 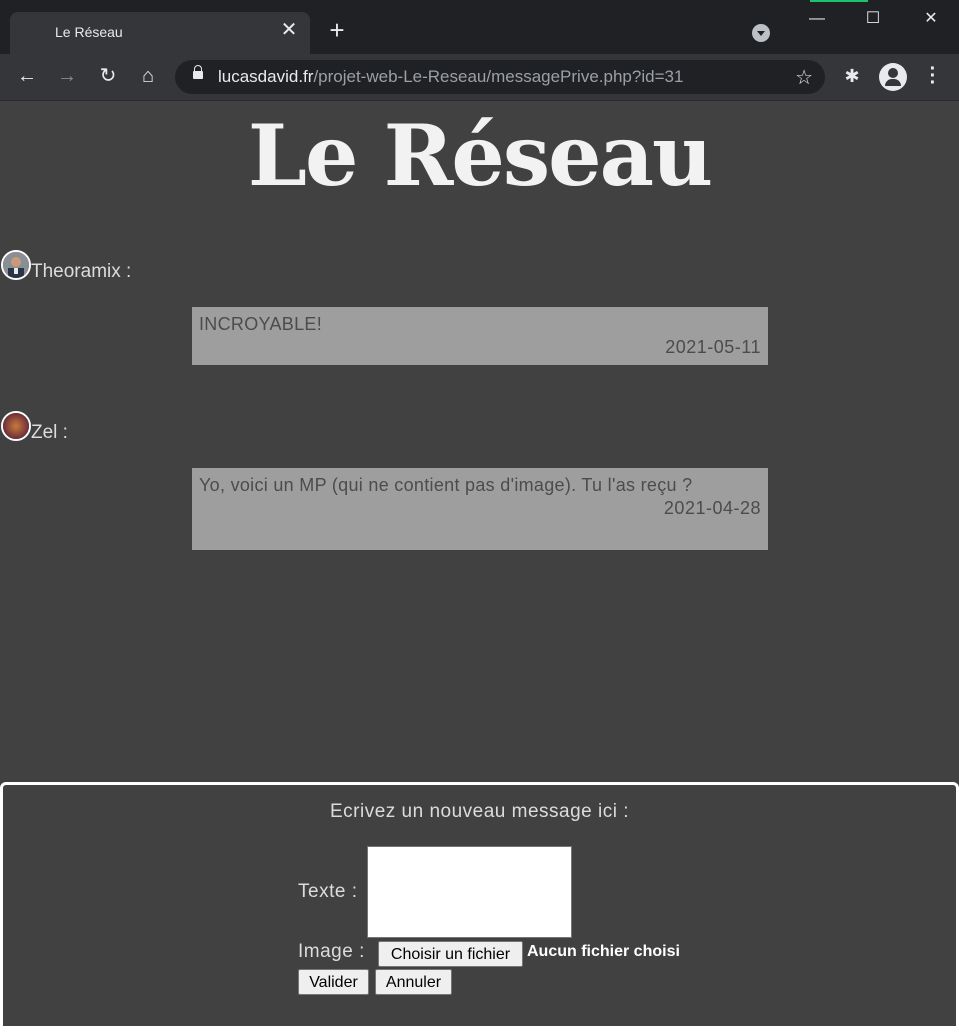 I want to click on profile-icon, so click(x=893, y=77).